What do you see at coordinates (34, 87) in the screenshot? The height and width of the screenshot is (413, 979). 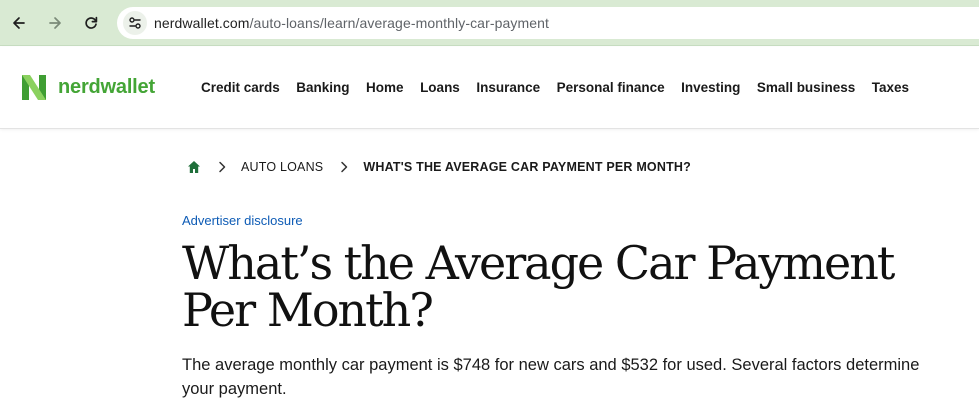 I see `nerdwallet-logo-icon` at bounding box center [34, 87].